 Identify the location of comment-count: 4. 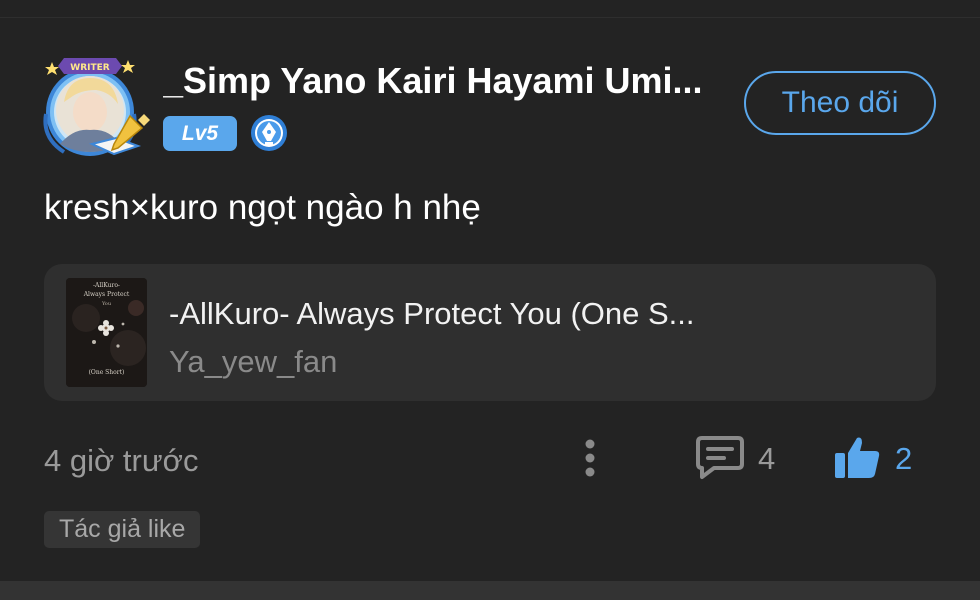
(767, 458).